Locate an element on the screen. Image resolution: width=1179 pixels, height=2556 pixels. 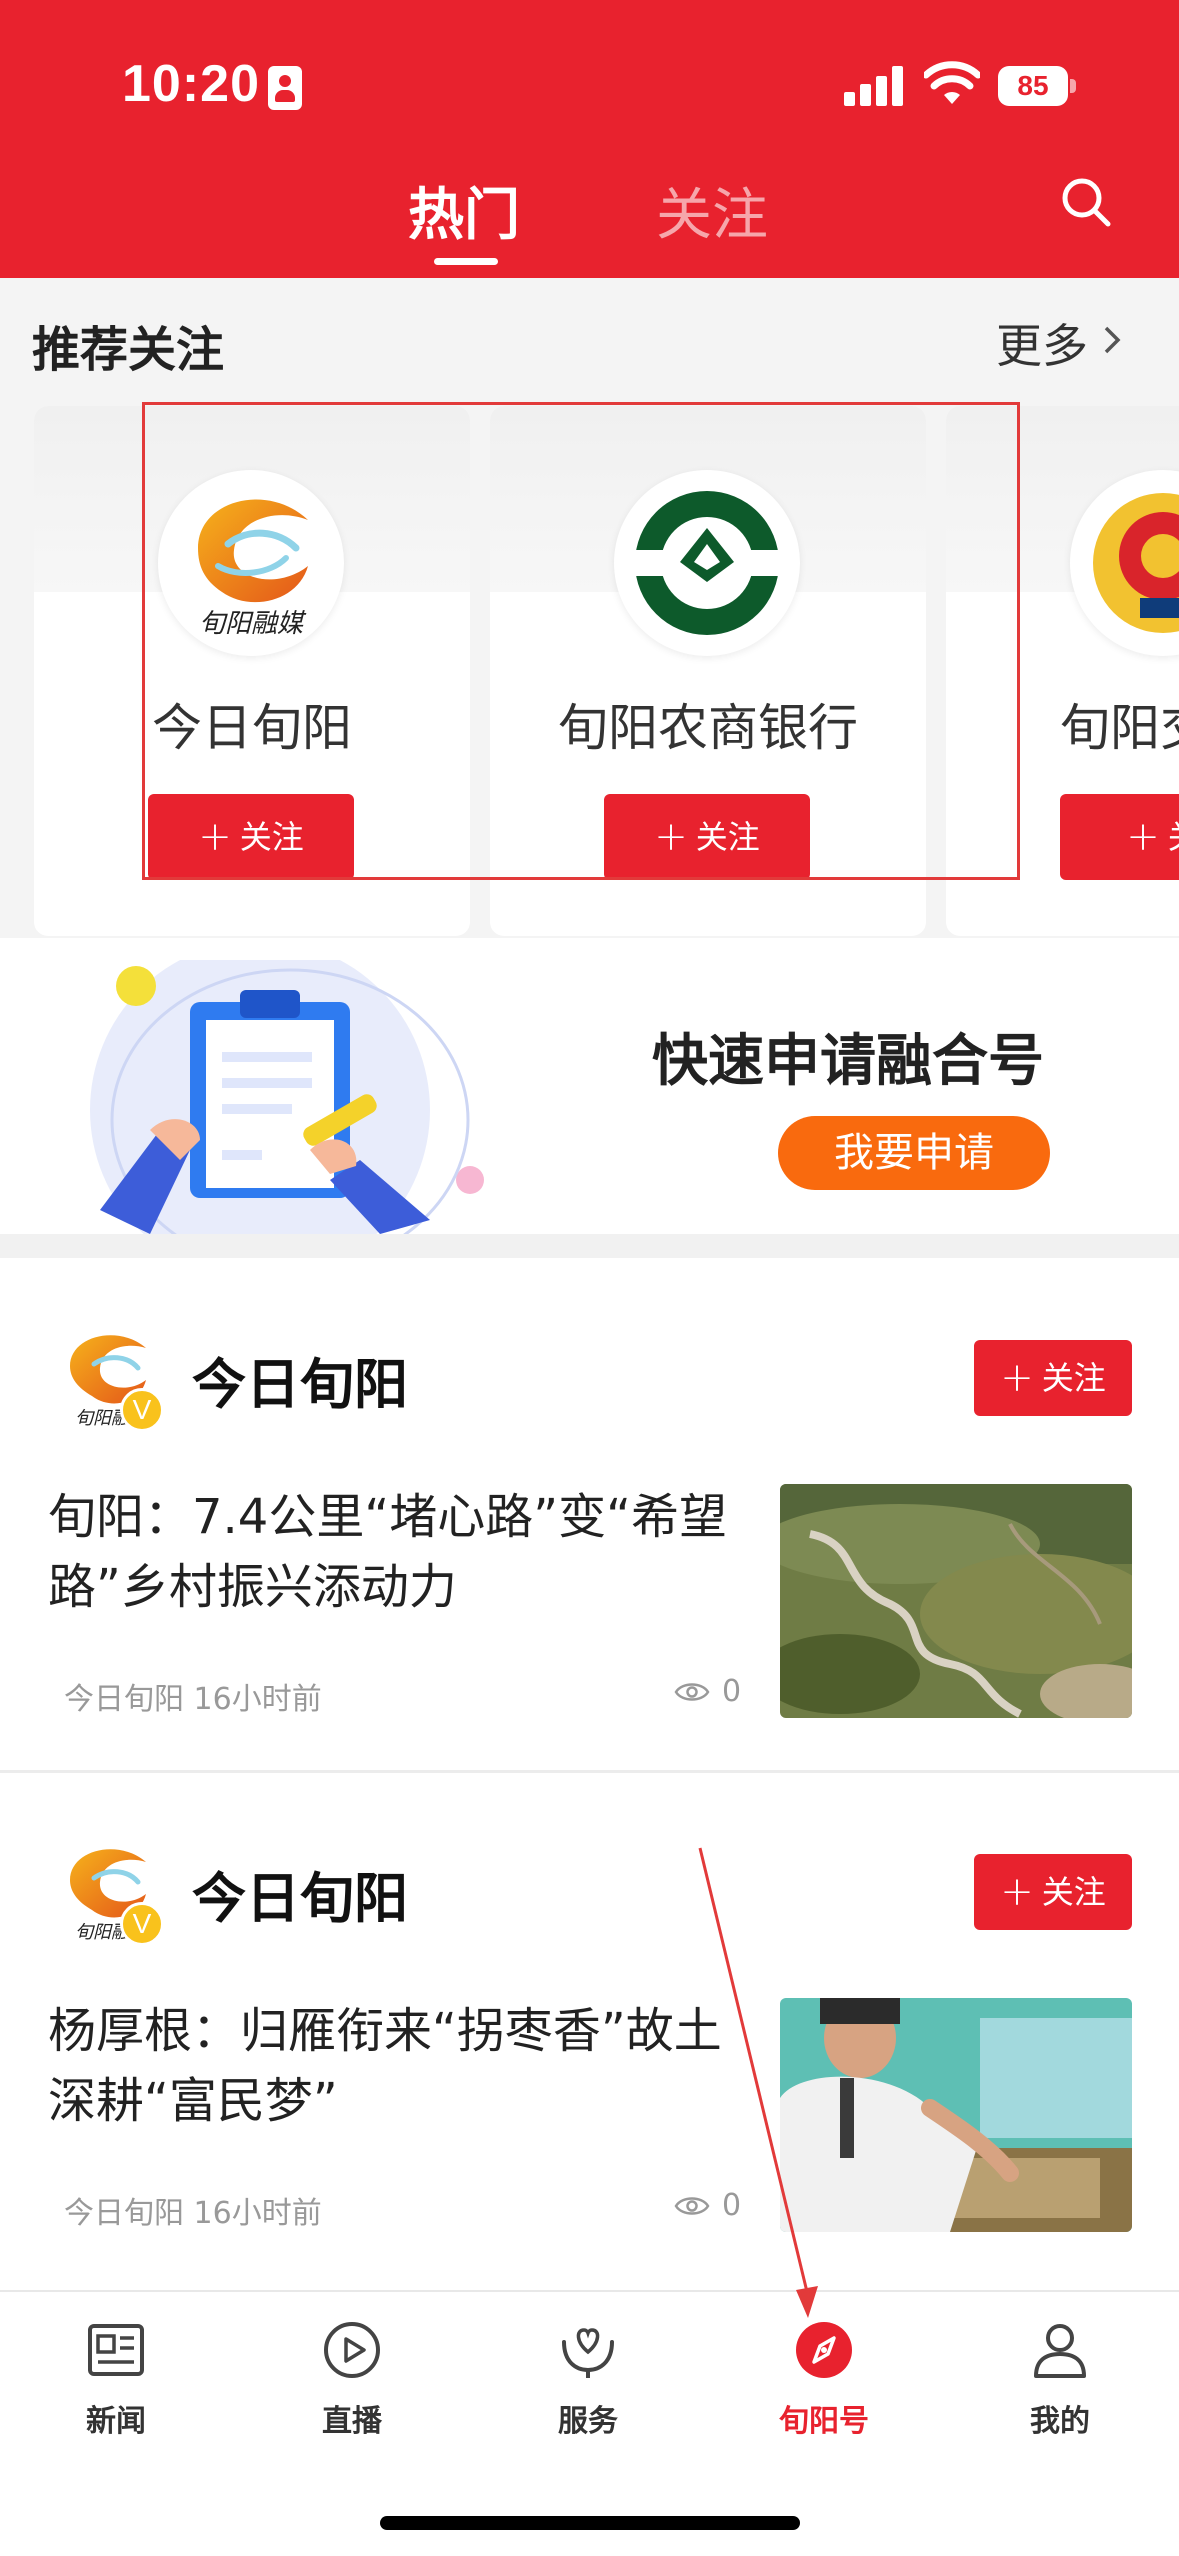
tab-label: 服务 is located at coordinates (588, 2421).